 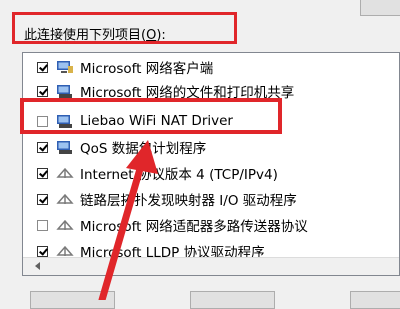 What do you see at coordinates (232, 300) in the screenshot?
I see `uninstall-button` at bounding box center [232, 300].